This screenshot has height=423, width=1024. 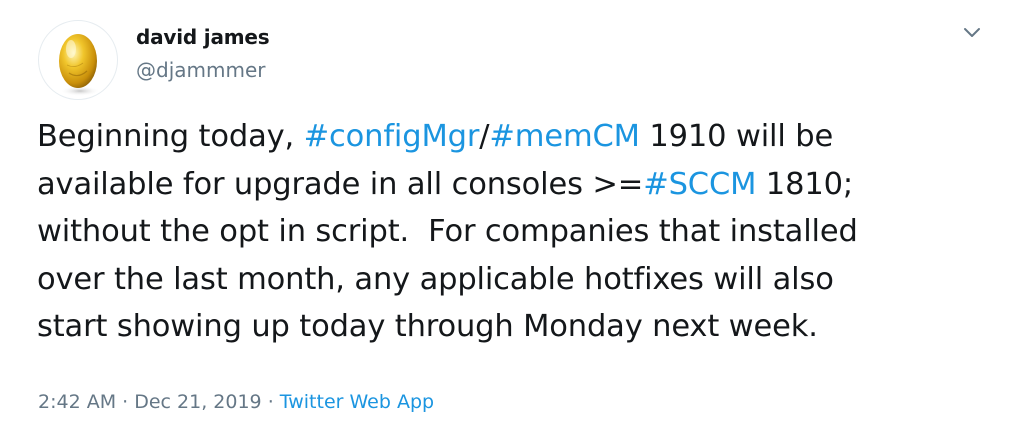 What do you see at coordinates (484, 136) in the screenshot?
I see `tweet-text-segment: /` at bounding box center [484, 136].